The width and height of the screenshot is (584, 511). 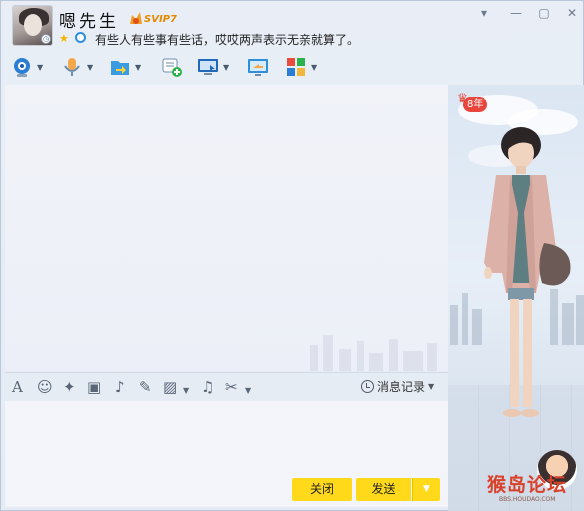 What do you see at coordinates (231, 387) in the screenshot?
I see `screenshot-icon: ✂` at bounding box center [231, 387].